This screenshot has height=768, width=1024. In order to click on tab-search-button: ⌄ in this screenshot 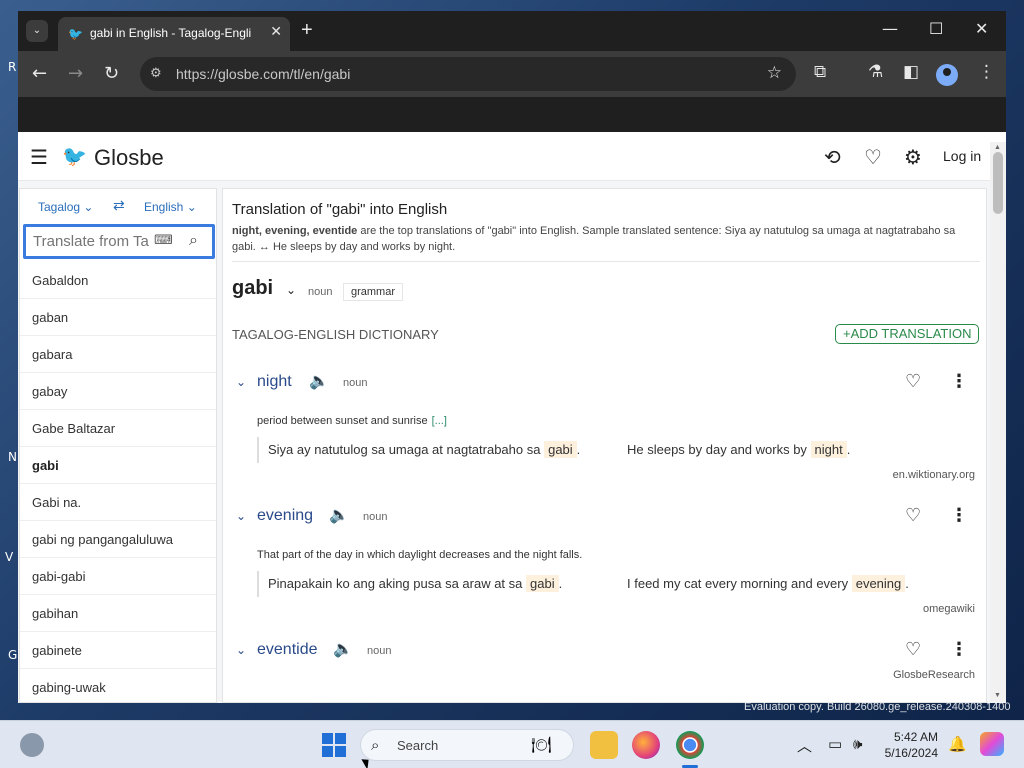, I will do `click(37, 31)`.